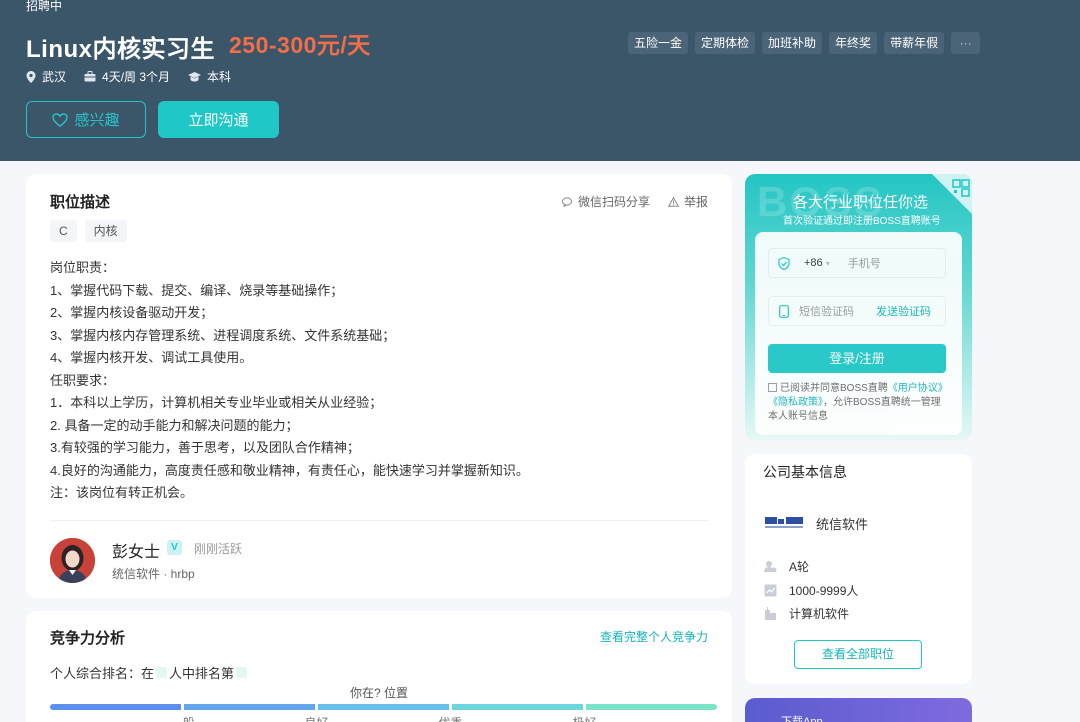 The image size is (1080, 722). What do you see at coordinates (195, 76) in the screenshot?
I see `graduation-cap-icon` at bounding box center [195, 76].